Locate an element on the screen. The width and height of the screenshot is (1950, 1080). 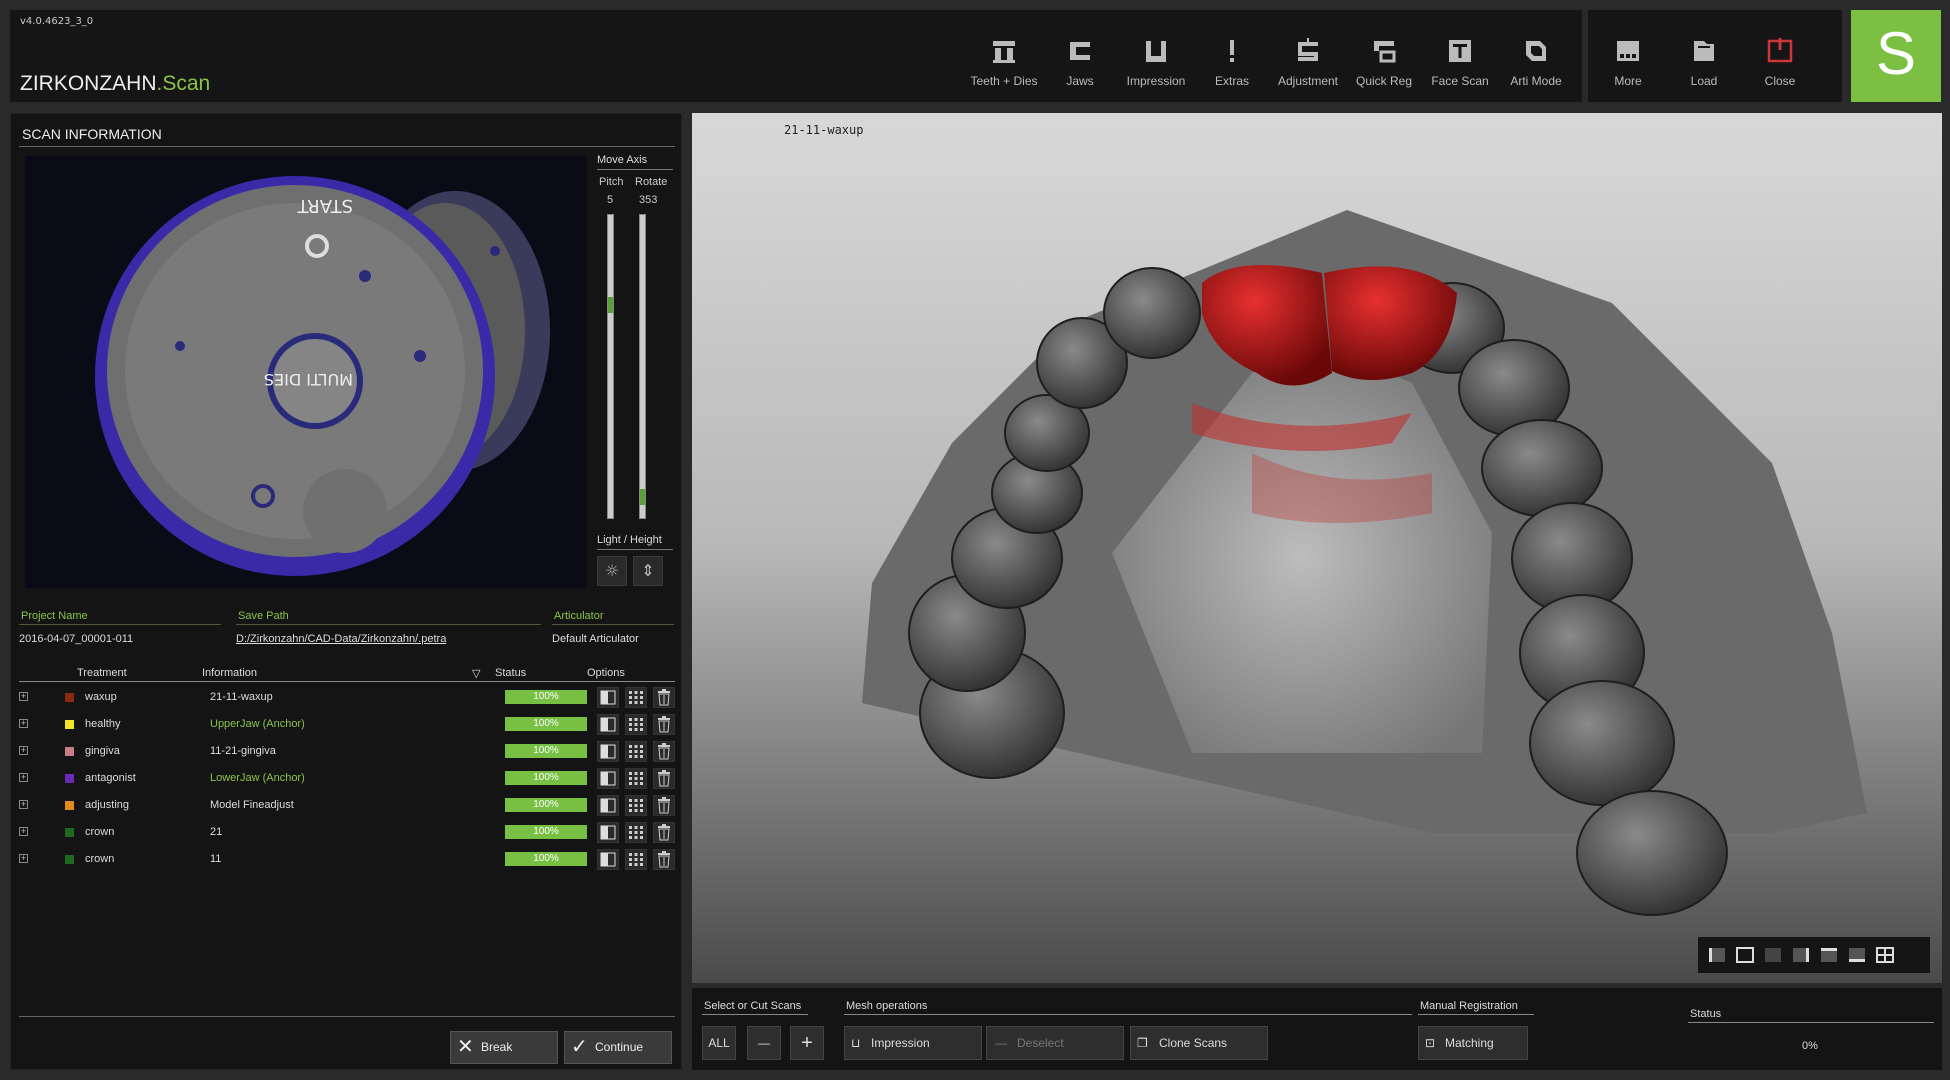
rotate-slider is located at coordinates (642, 366).